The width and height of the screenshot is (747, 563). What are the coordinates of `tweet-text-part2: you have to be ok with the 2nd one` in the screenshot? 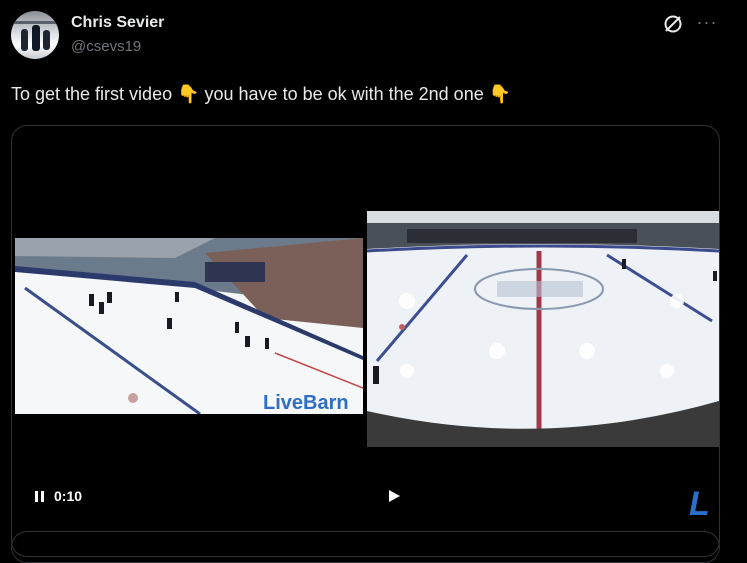 It's located at (344, 94).